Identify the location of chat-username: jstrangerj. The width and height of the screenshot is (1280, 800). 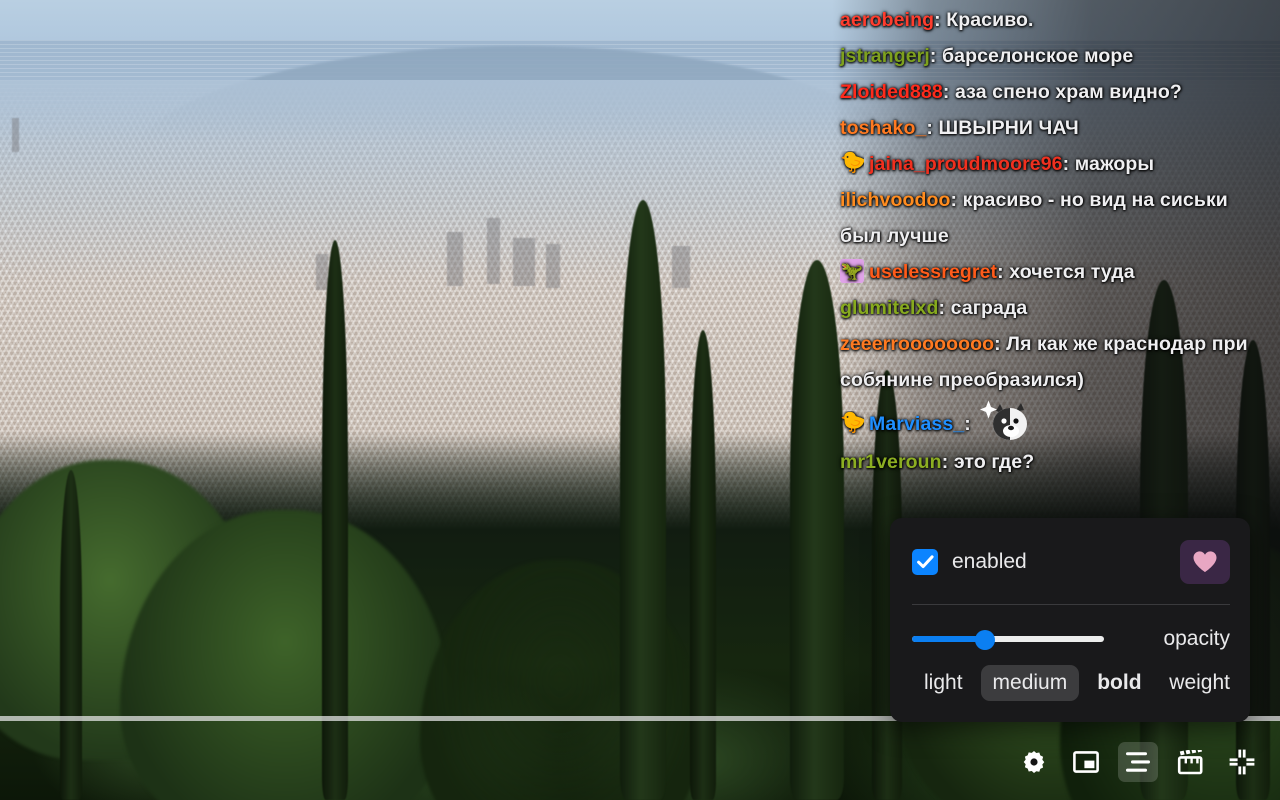
(885, 56).